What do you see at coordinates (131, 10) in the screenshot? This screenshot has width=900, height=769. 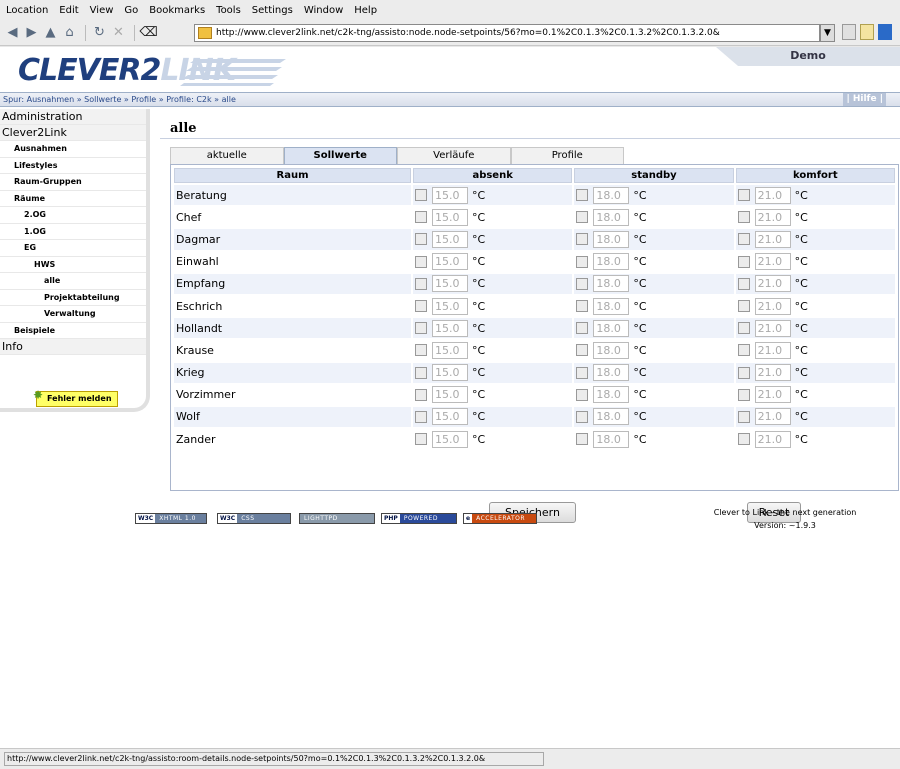 I see `menu-go: Go` at bounding box center [131, 10].